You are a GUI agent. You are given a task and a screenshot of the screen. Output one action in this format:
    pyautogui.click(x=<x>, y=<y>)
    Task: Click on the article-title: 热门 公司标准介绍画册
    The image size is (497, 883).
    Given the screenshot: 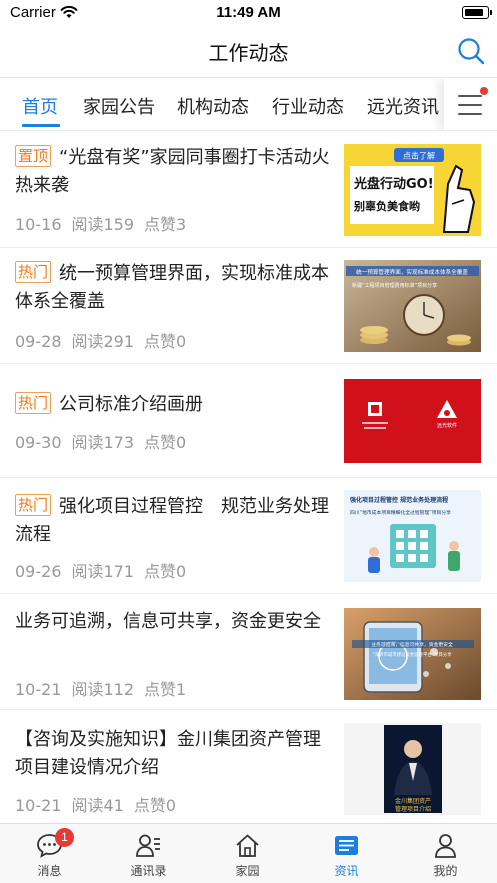 What is the action you would take?
    pyautogui.click(x=174, y=405)
    